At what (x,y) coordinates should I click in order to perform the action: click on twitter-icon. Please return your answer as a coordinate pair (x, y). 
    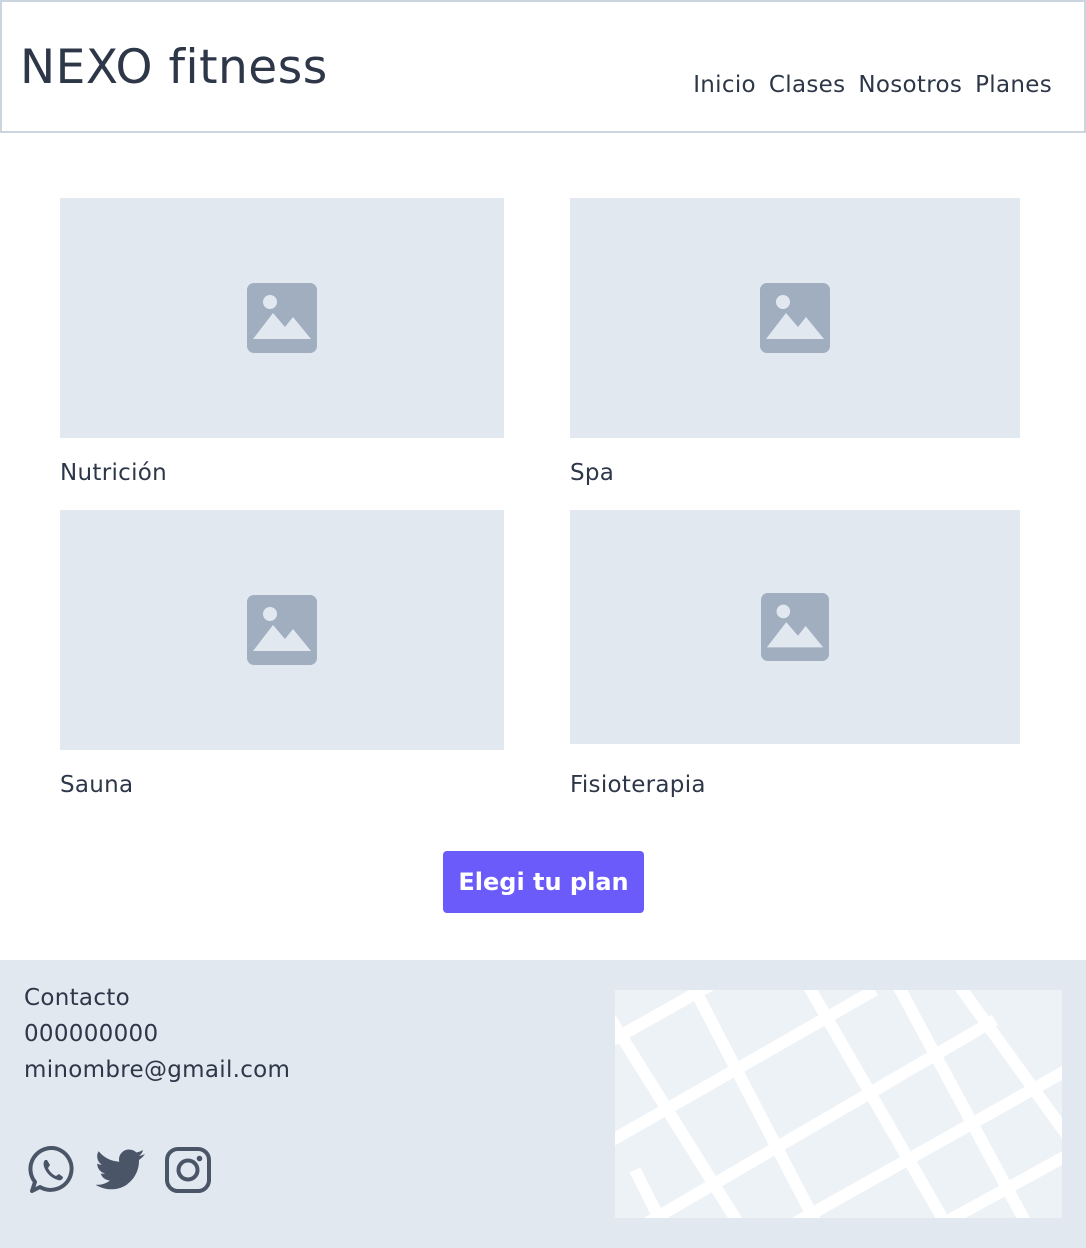
    Looking at the image, I should click on (120, 1172).